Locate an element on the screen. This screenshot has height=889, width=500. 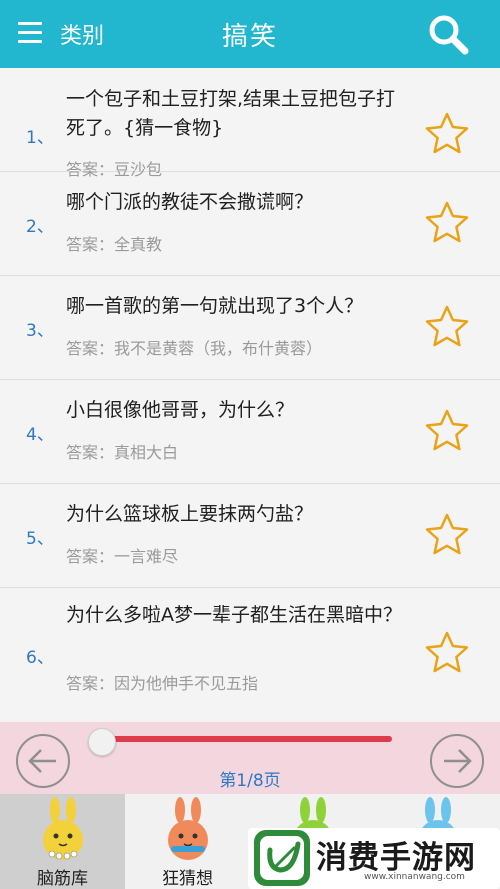
item-number: 1、 is located at coordinates (40, 138).